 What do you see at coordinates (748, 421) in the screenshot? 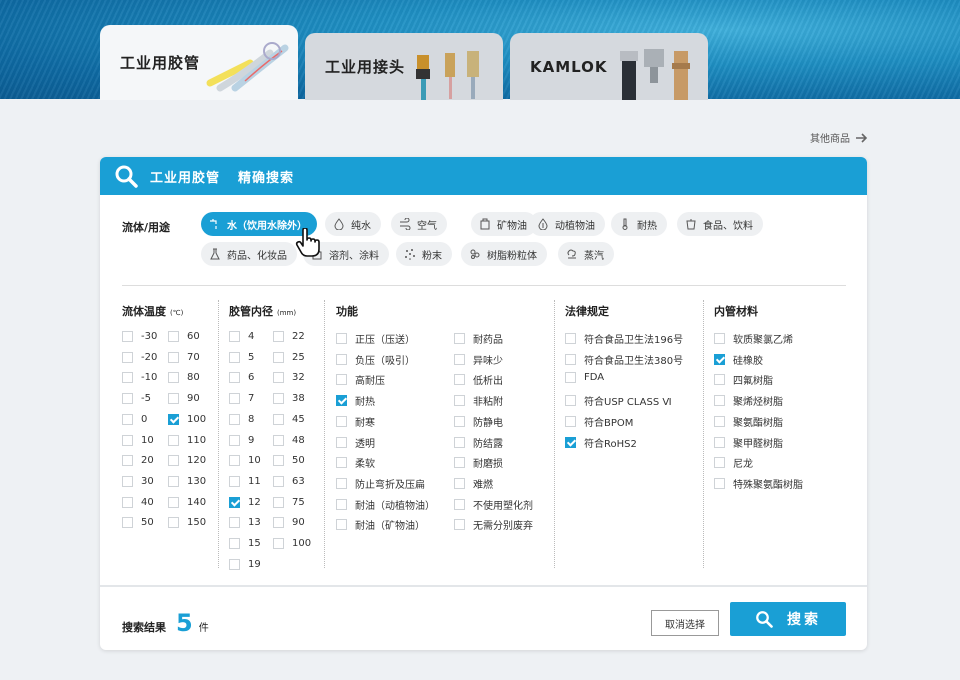
I see `material-checkbox-item: 聚氨酯树脂` at bounding box center [748, 421].